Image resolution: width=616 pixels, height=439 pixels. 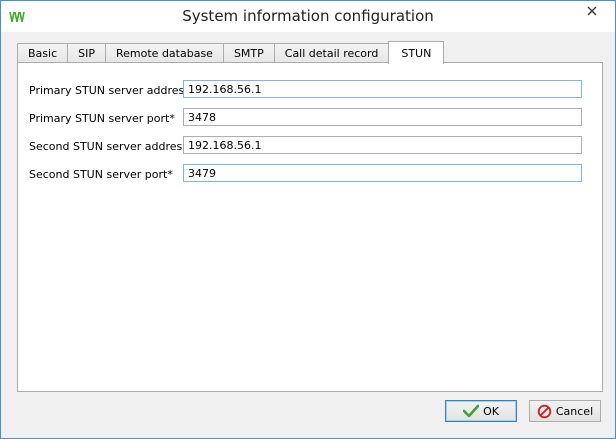 What do you see at coordinates (86, 53) in the screenshot?
I see `tab-sip: SIP` at bounding box center [86, 53].